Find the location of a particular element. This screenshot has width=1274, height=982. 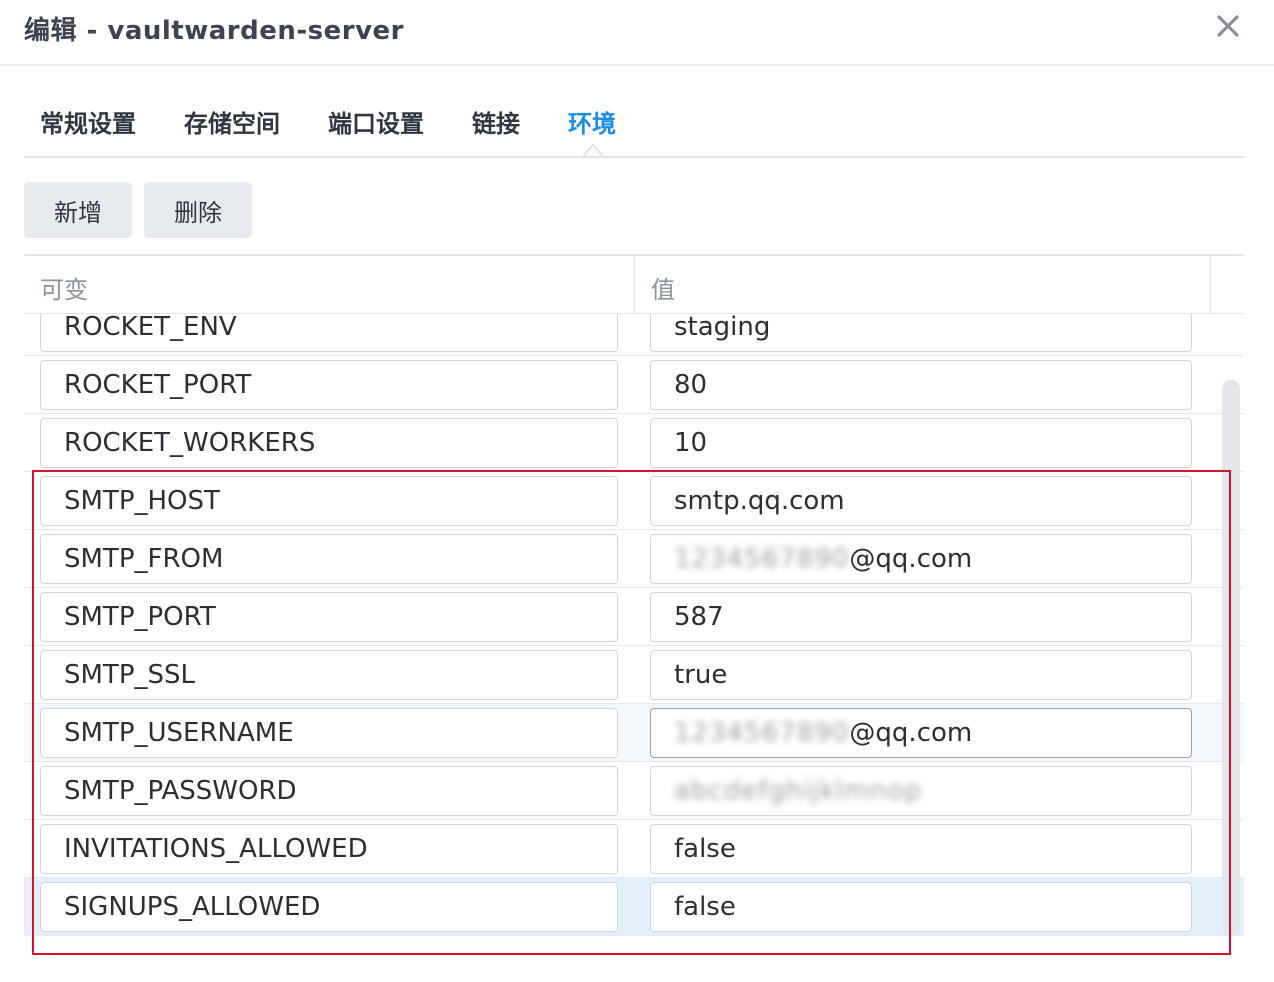

variable-input: SMTP_PORT is located at coordinates (329, 617).